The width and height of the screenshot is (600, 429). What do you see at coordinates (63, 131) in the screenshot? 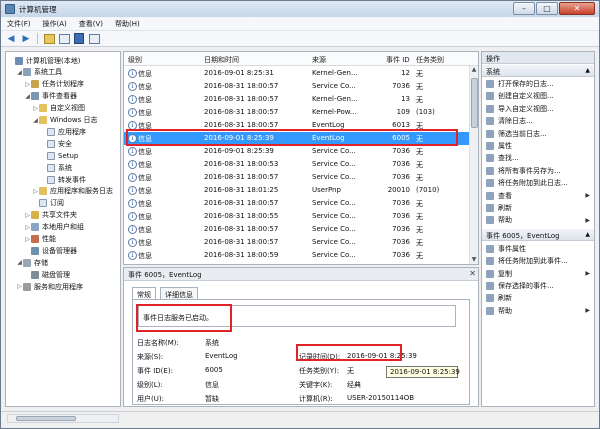
I see `tree-item: 应用程序` at bounding box center [63, 131].